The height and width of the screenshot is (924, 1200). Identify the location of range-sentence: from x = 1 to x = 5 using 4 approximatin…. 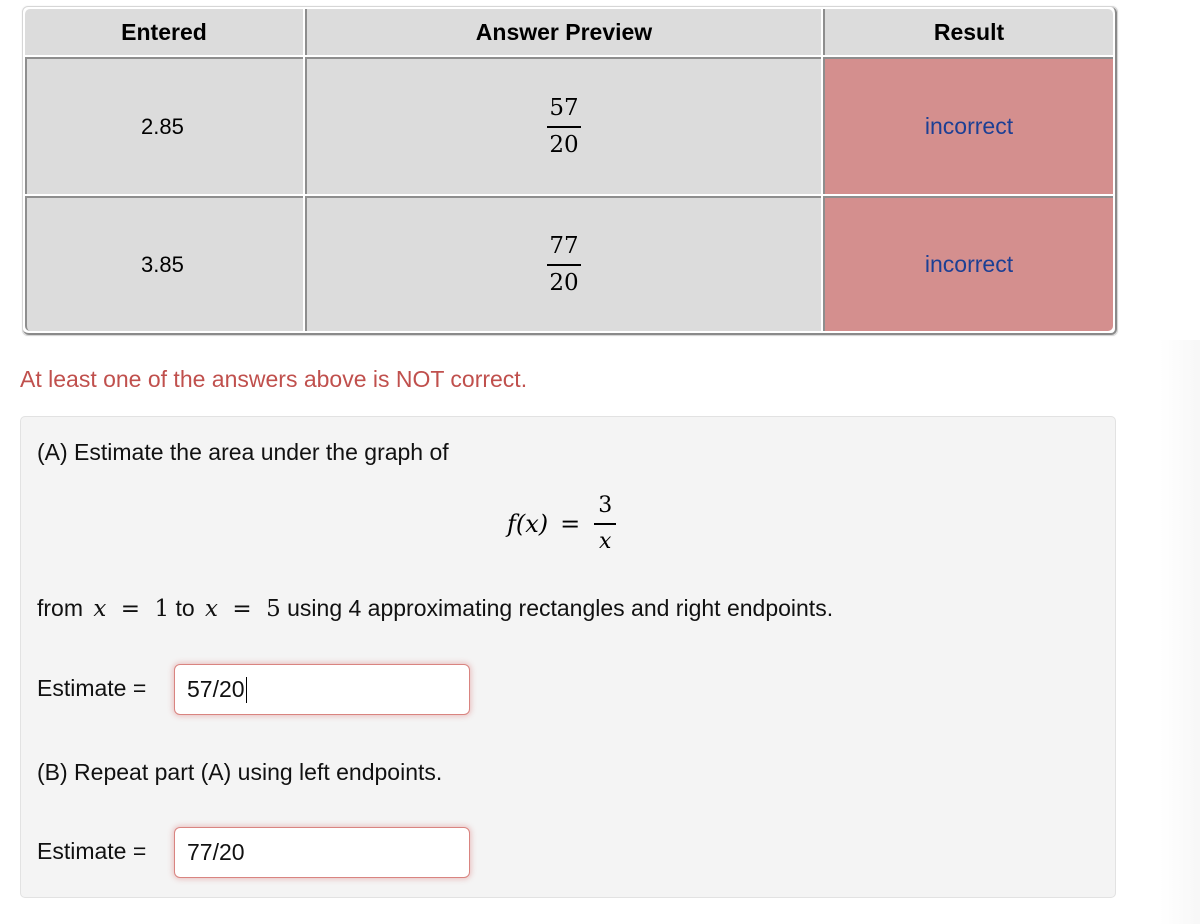
(435, 608).